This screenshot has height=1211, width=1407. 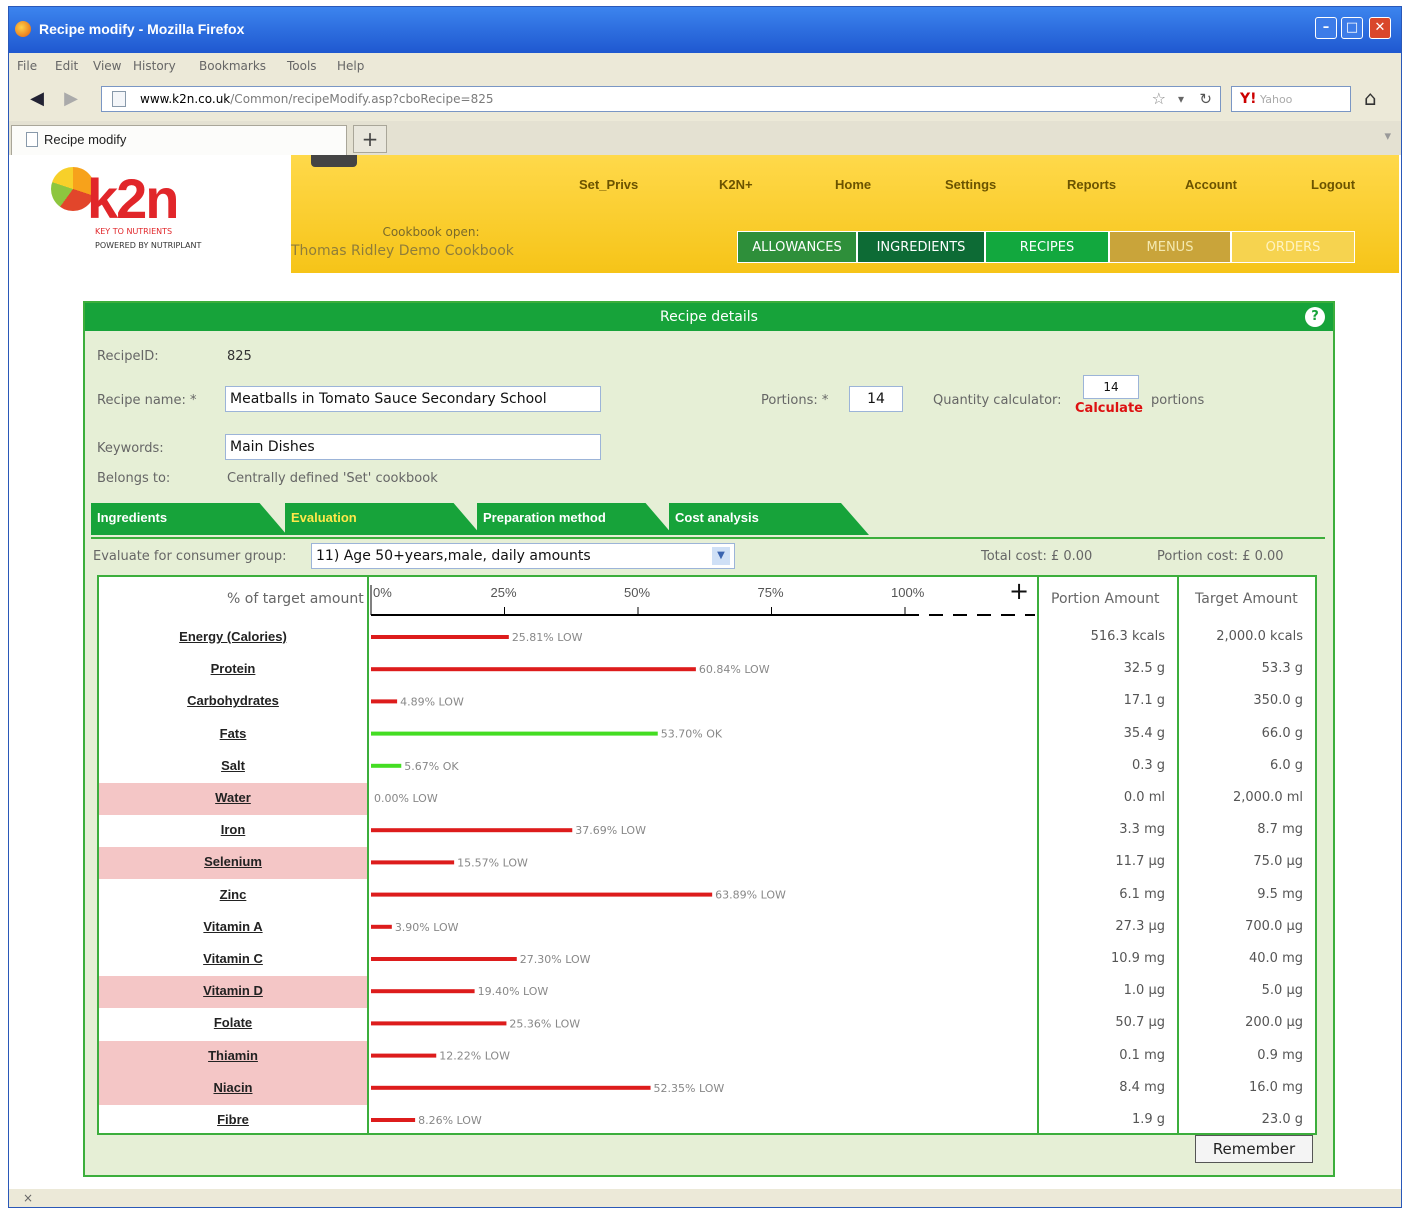 I want to click on star-icon: ☆, so click(x=1159, y=99).